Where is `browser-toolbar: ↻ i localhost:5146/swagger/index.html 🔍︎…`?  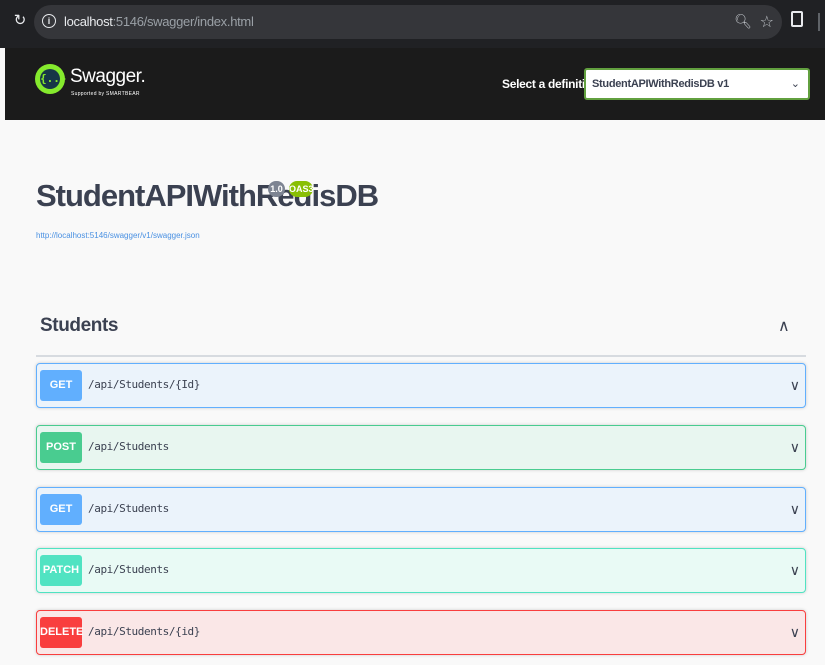
browser-toolbar: ↻ i localhost:5146/swagger/index.html 🔍︎… is located at coordinates (412, 24).